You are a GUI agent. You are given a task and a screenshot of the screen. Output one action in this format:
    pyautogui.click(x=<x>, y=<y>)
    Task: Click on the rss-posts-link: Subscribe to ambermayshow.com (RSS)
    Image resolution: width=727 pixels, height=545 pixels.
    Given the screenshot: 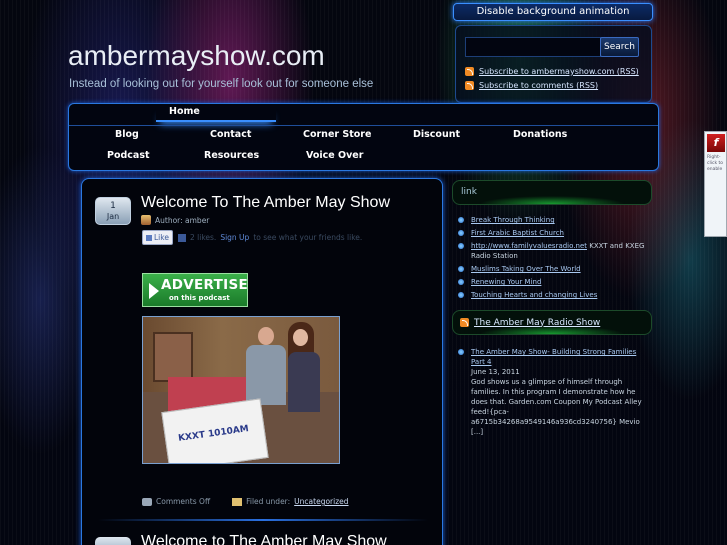 What is the action you would take?
    pyautogui.click(x=552, y=71)
    